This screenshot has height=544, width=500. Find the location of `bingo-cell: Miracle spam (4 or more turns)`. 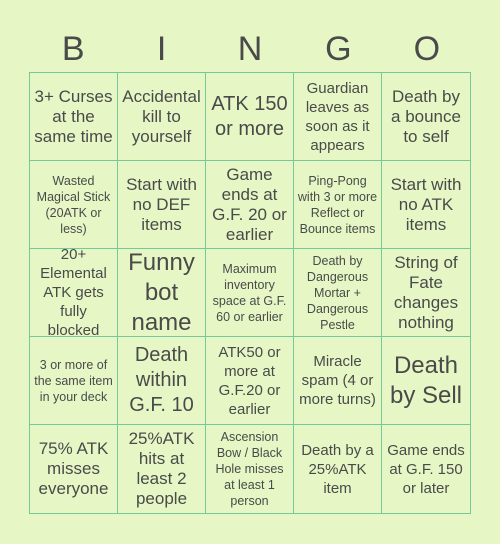

bingo-cell: Miracle spam (4 or more turns) is located at coordinates (338, 381).